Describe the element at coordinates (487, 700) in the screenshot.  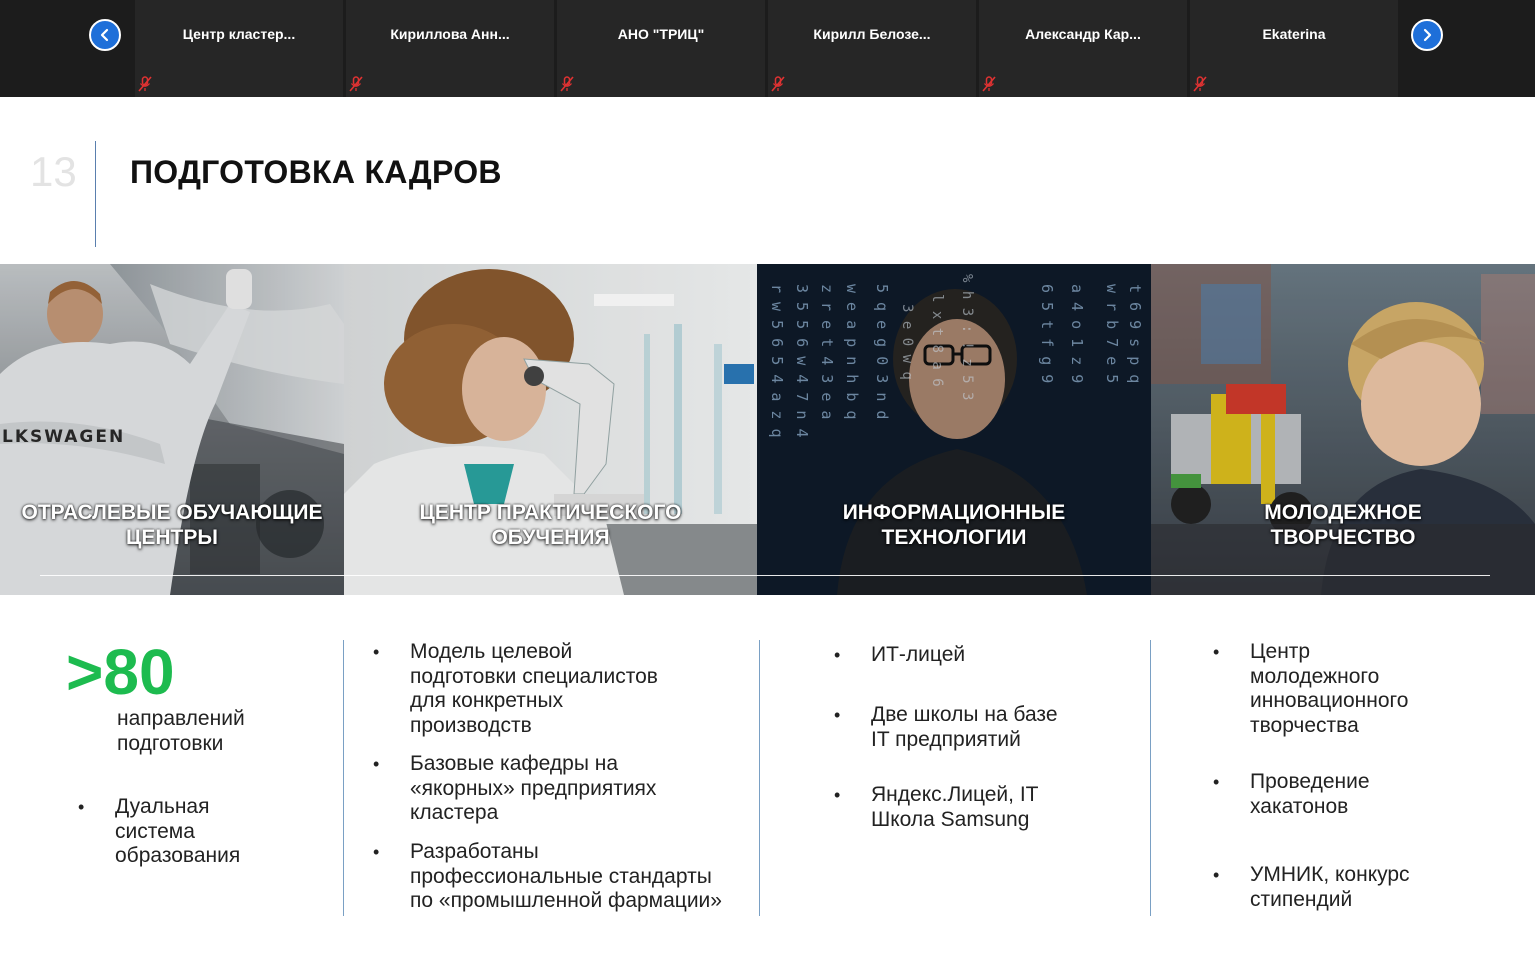
I see `item-line: для конкретных` at that location.